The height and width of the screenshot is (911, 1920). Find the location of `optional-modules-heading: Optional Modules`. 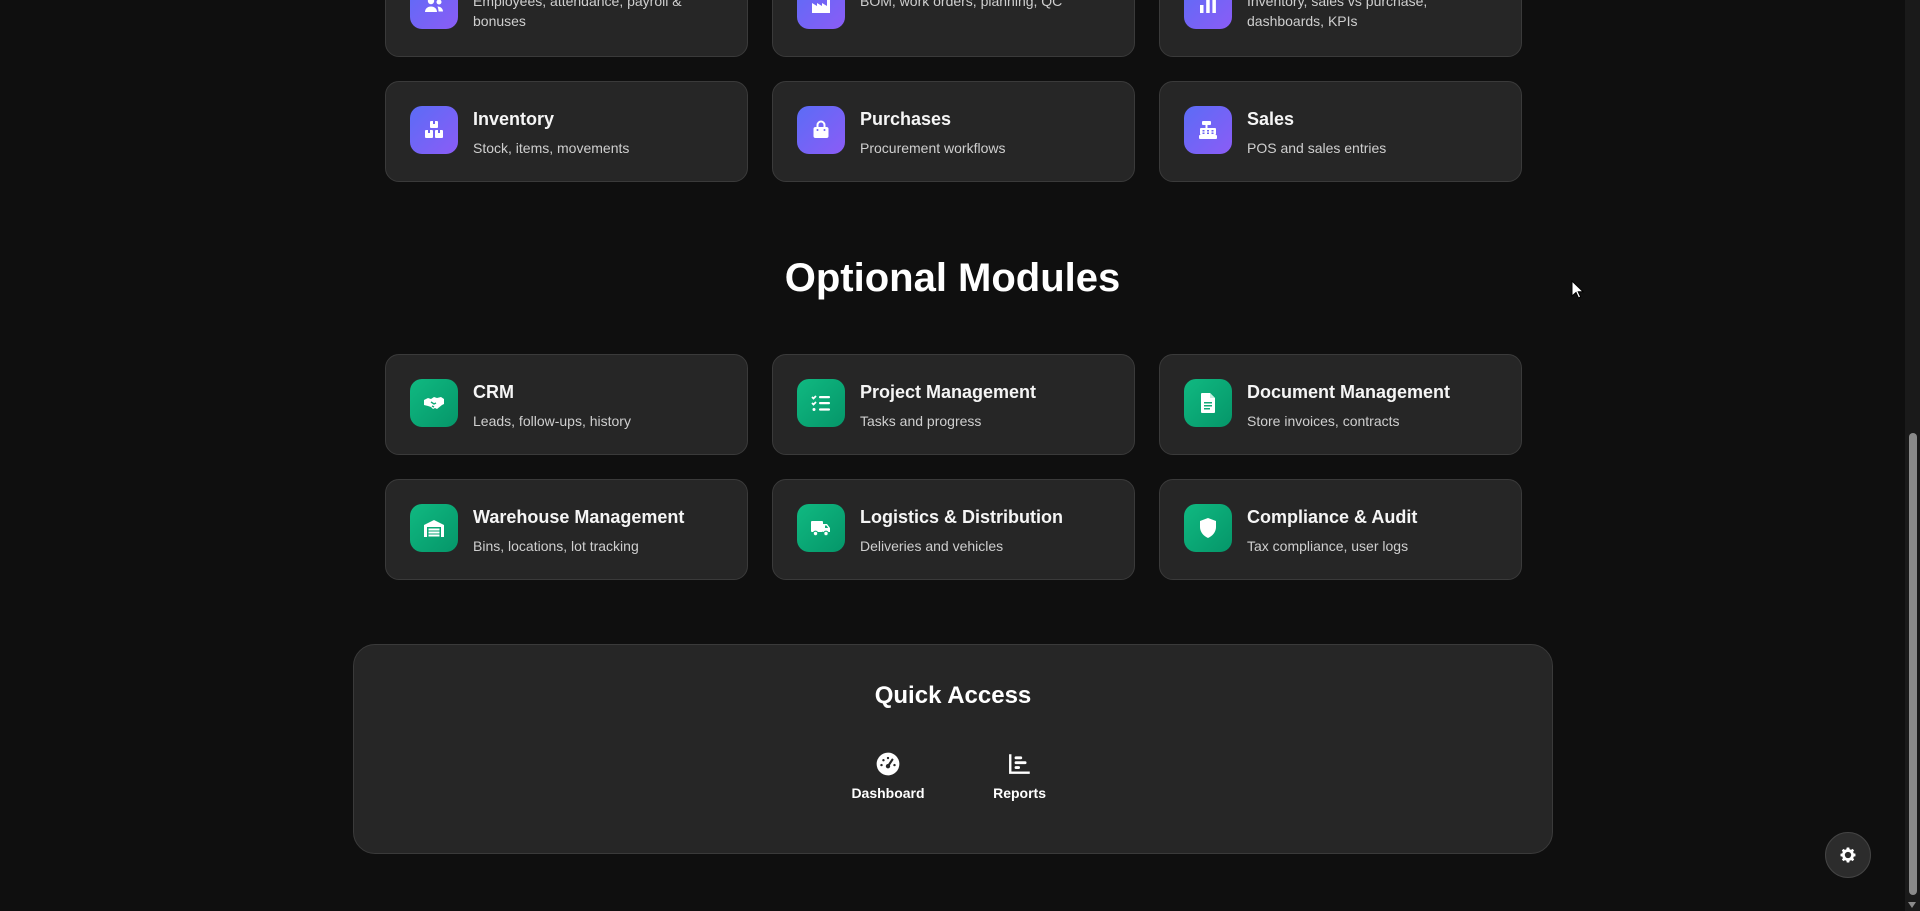

optional-modules-heading: Optional Modules is located at coordinates (952, 278).